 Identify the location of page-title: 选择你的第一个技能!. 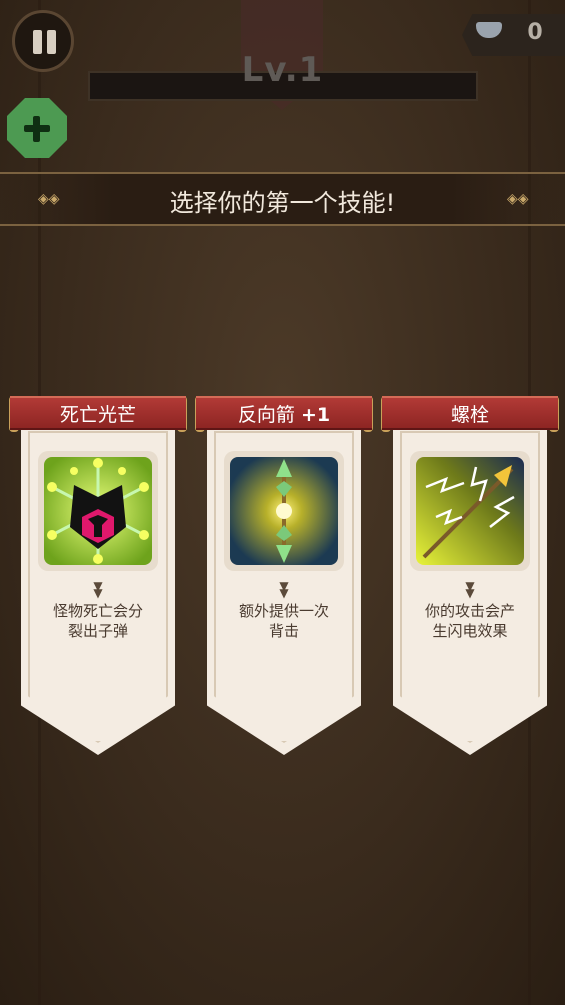
(282, 203).